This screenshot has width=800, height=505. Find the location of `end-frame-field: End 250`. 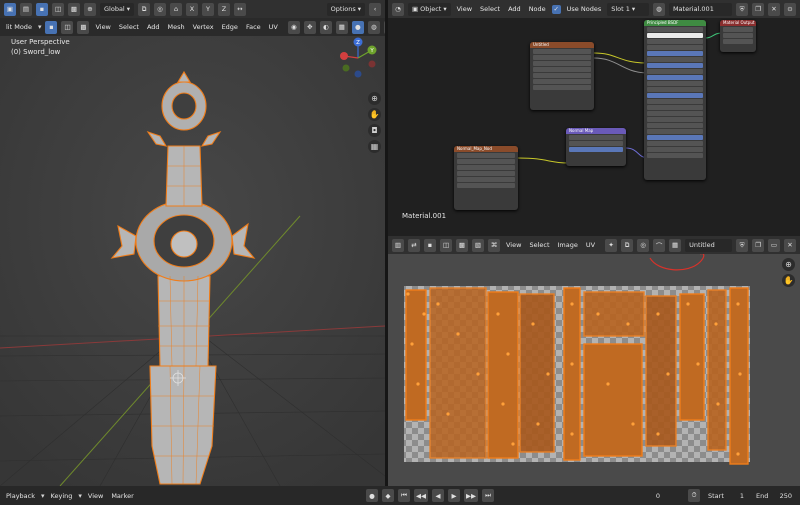

end-frame-field: End 250 is located at coordinates (774, 495).